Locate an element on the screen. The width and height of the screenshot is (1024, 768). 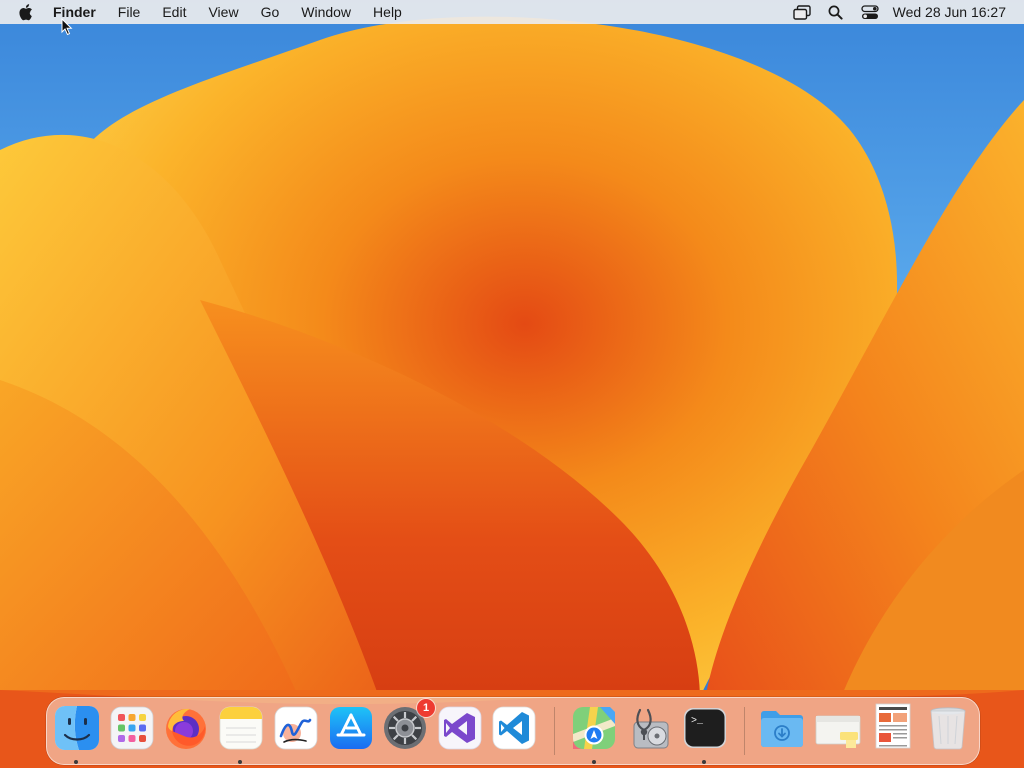
dock-finder is located at coordinates (77, 728).